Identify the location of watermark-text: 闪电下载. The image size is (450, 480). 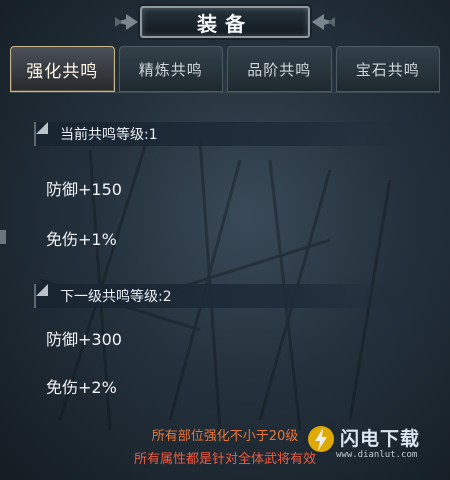
(380, 439).